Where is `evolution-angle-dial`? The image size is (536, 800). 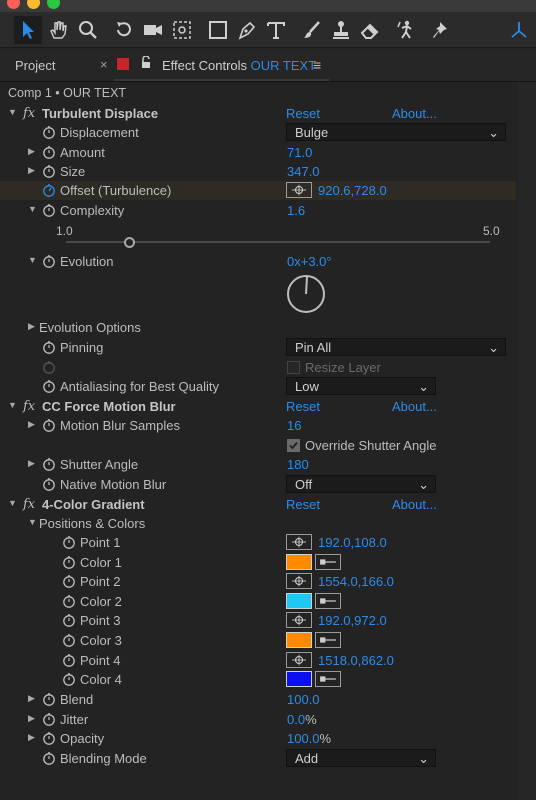 evolution-angle-dial is located at coordinates (306, 294).